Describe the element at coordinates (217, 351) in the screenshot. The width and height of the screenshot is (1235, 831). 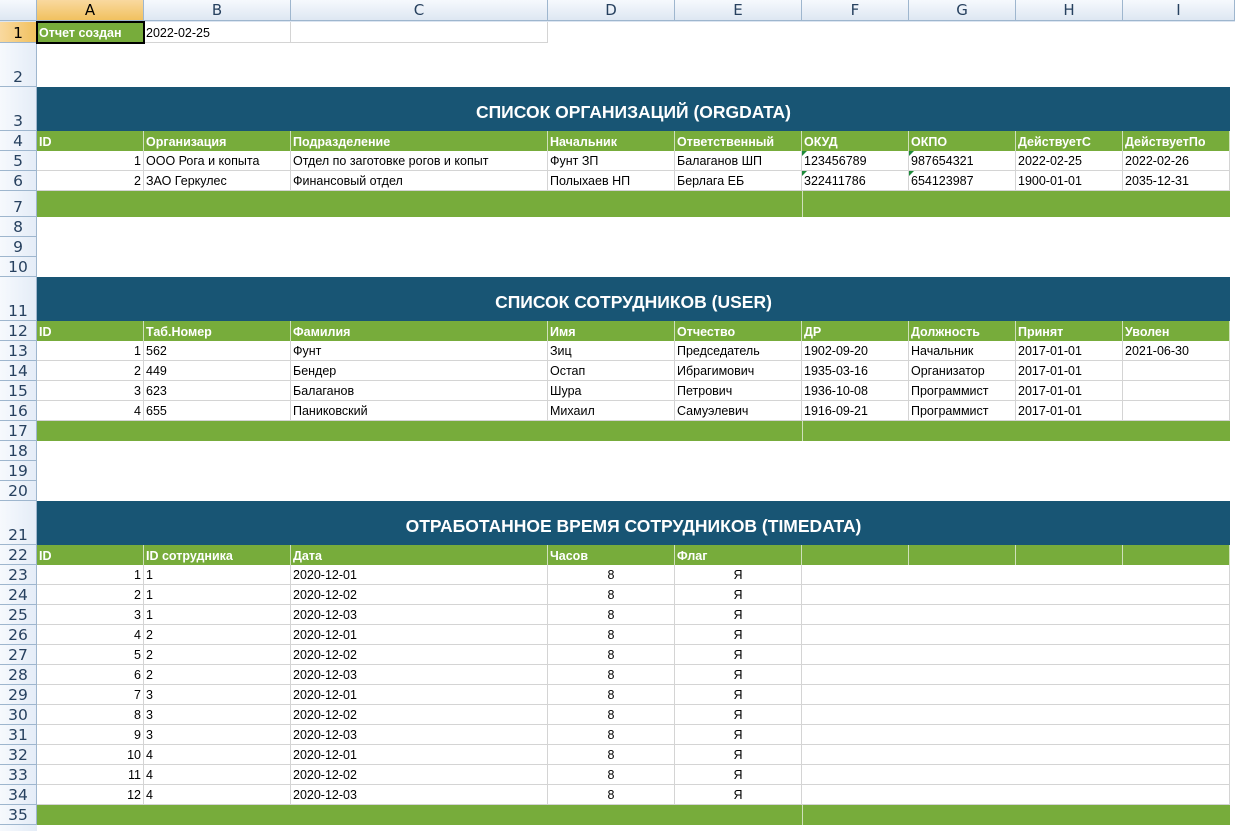
I see `users-cell: 562` at that location.